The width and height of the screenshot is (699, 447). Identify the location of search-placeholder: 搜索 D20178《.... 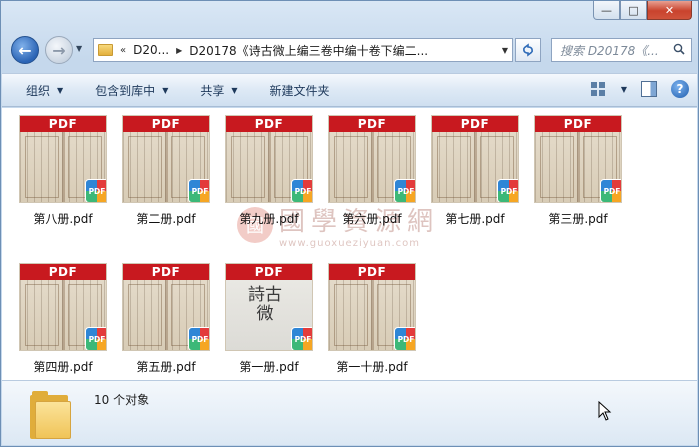
(609, 50).